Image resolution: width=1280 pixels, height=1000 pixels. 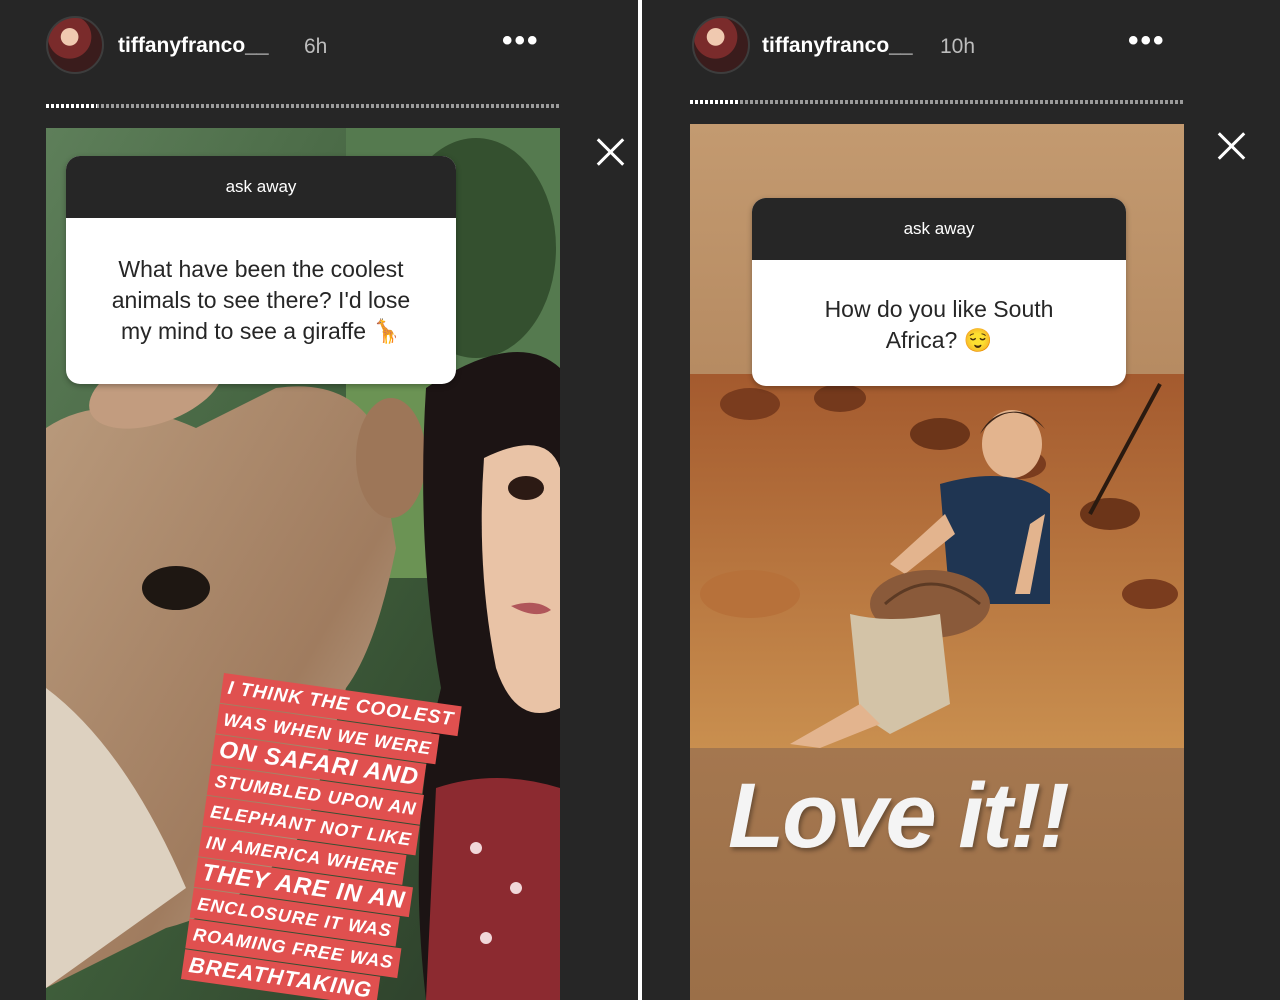 I want to click on story-header: tiffanyfranco__ 10h •••, so click(x=961, y=46).